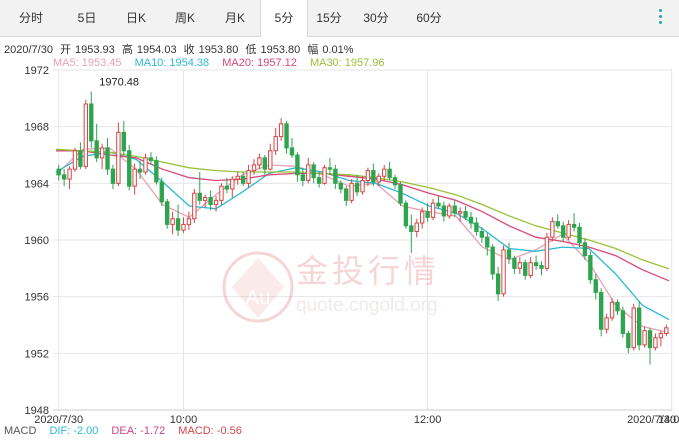  I want to click on watermark-logo-text: Au, so click(258, 298).